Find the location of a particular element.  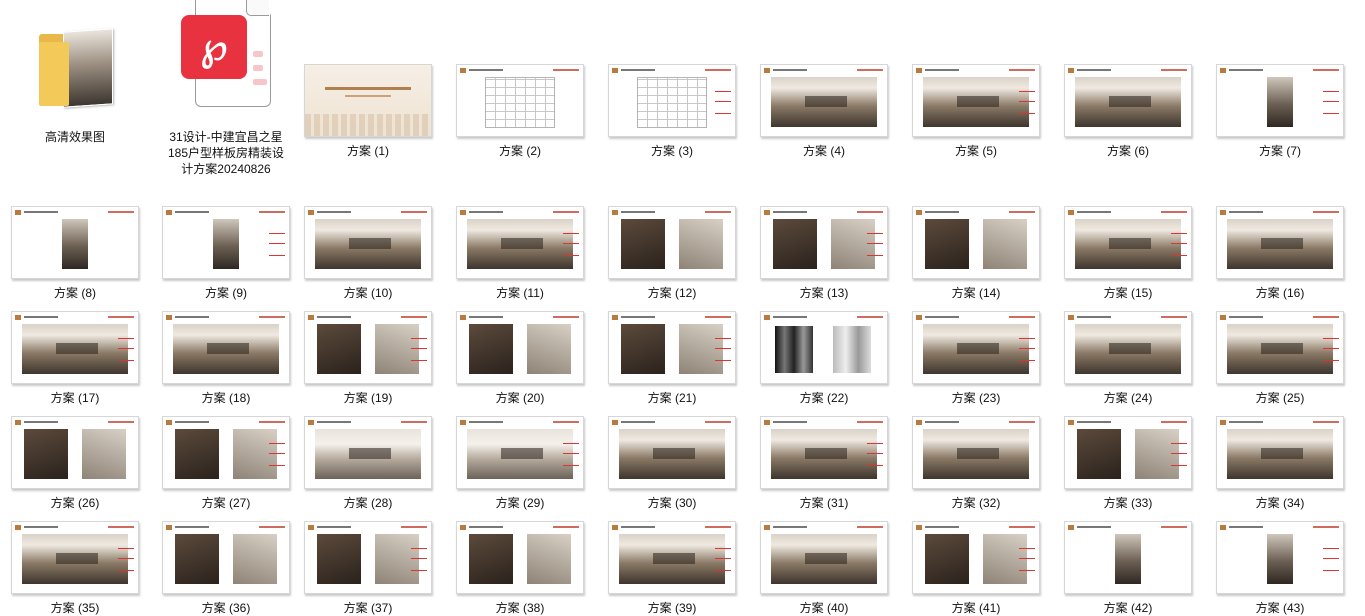

image-file-item: 方案 (26) is located at coordinates (75, 461).